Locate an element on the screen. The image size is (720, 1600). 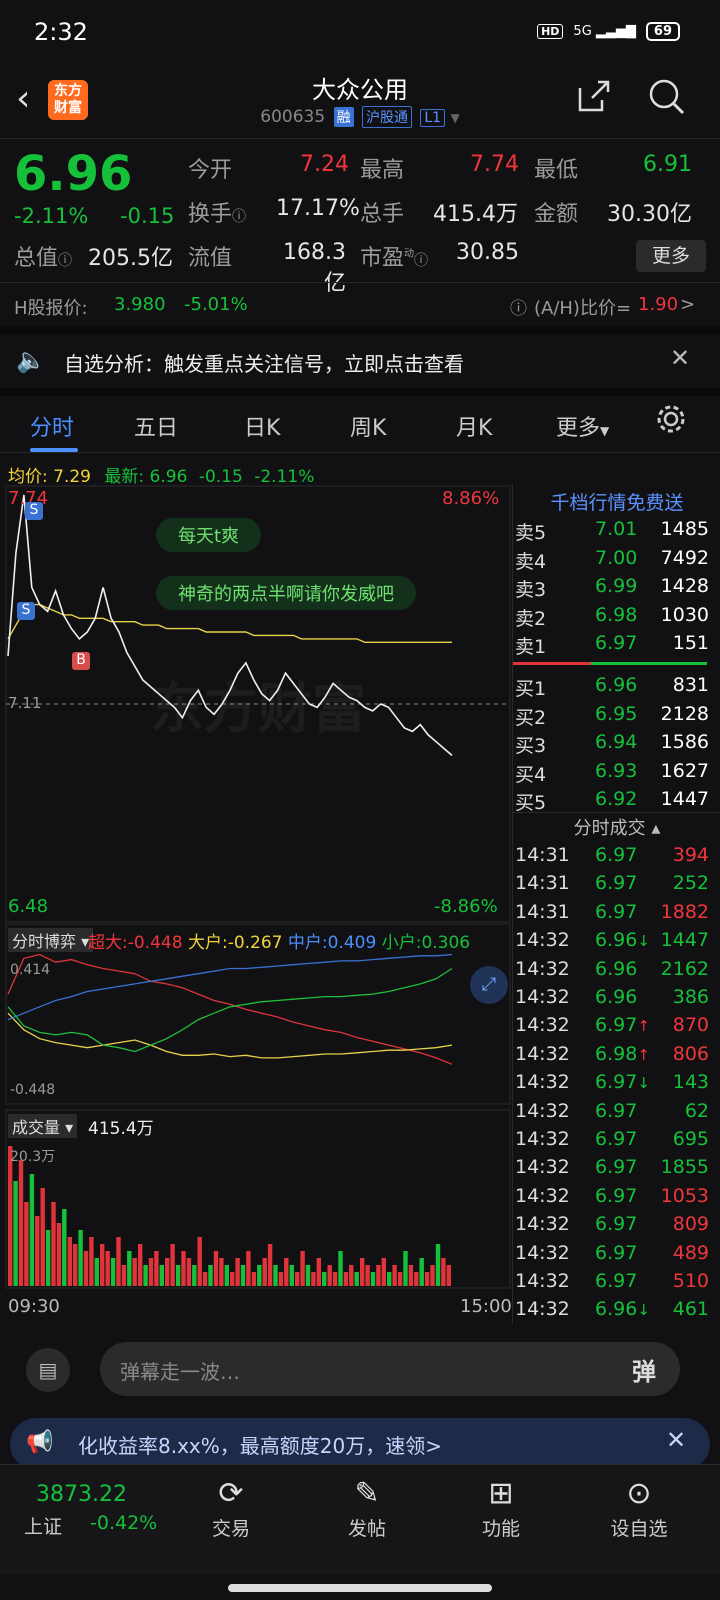
ob-volume: 2128 is located at coordinates (684, 713).